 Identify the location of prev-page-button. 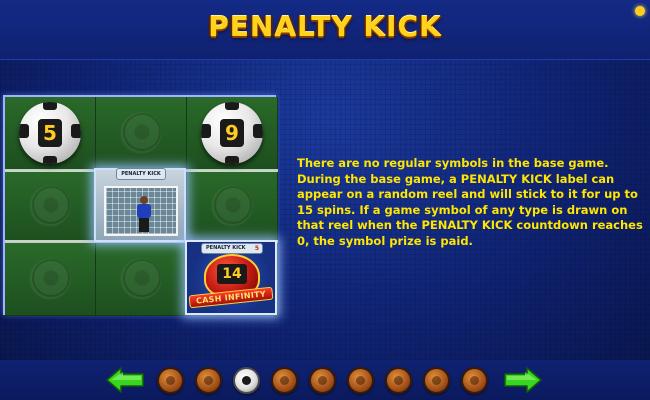
(125, 380).